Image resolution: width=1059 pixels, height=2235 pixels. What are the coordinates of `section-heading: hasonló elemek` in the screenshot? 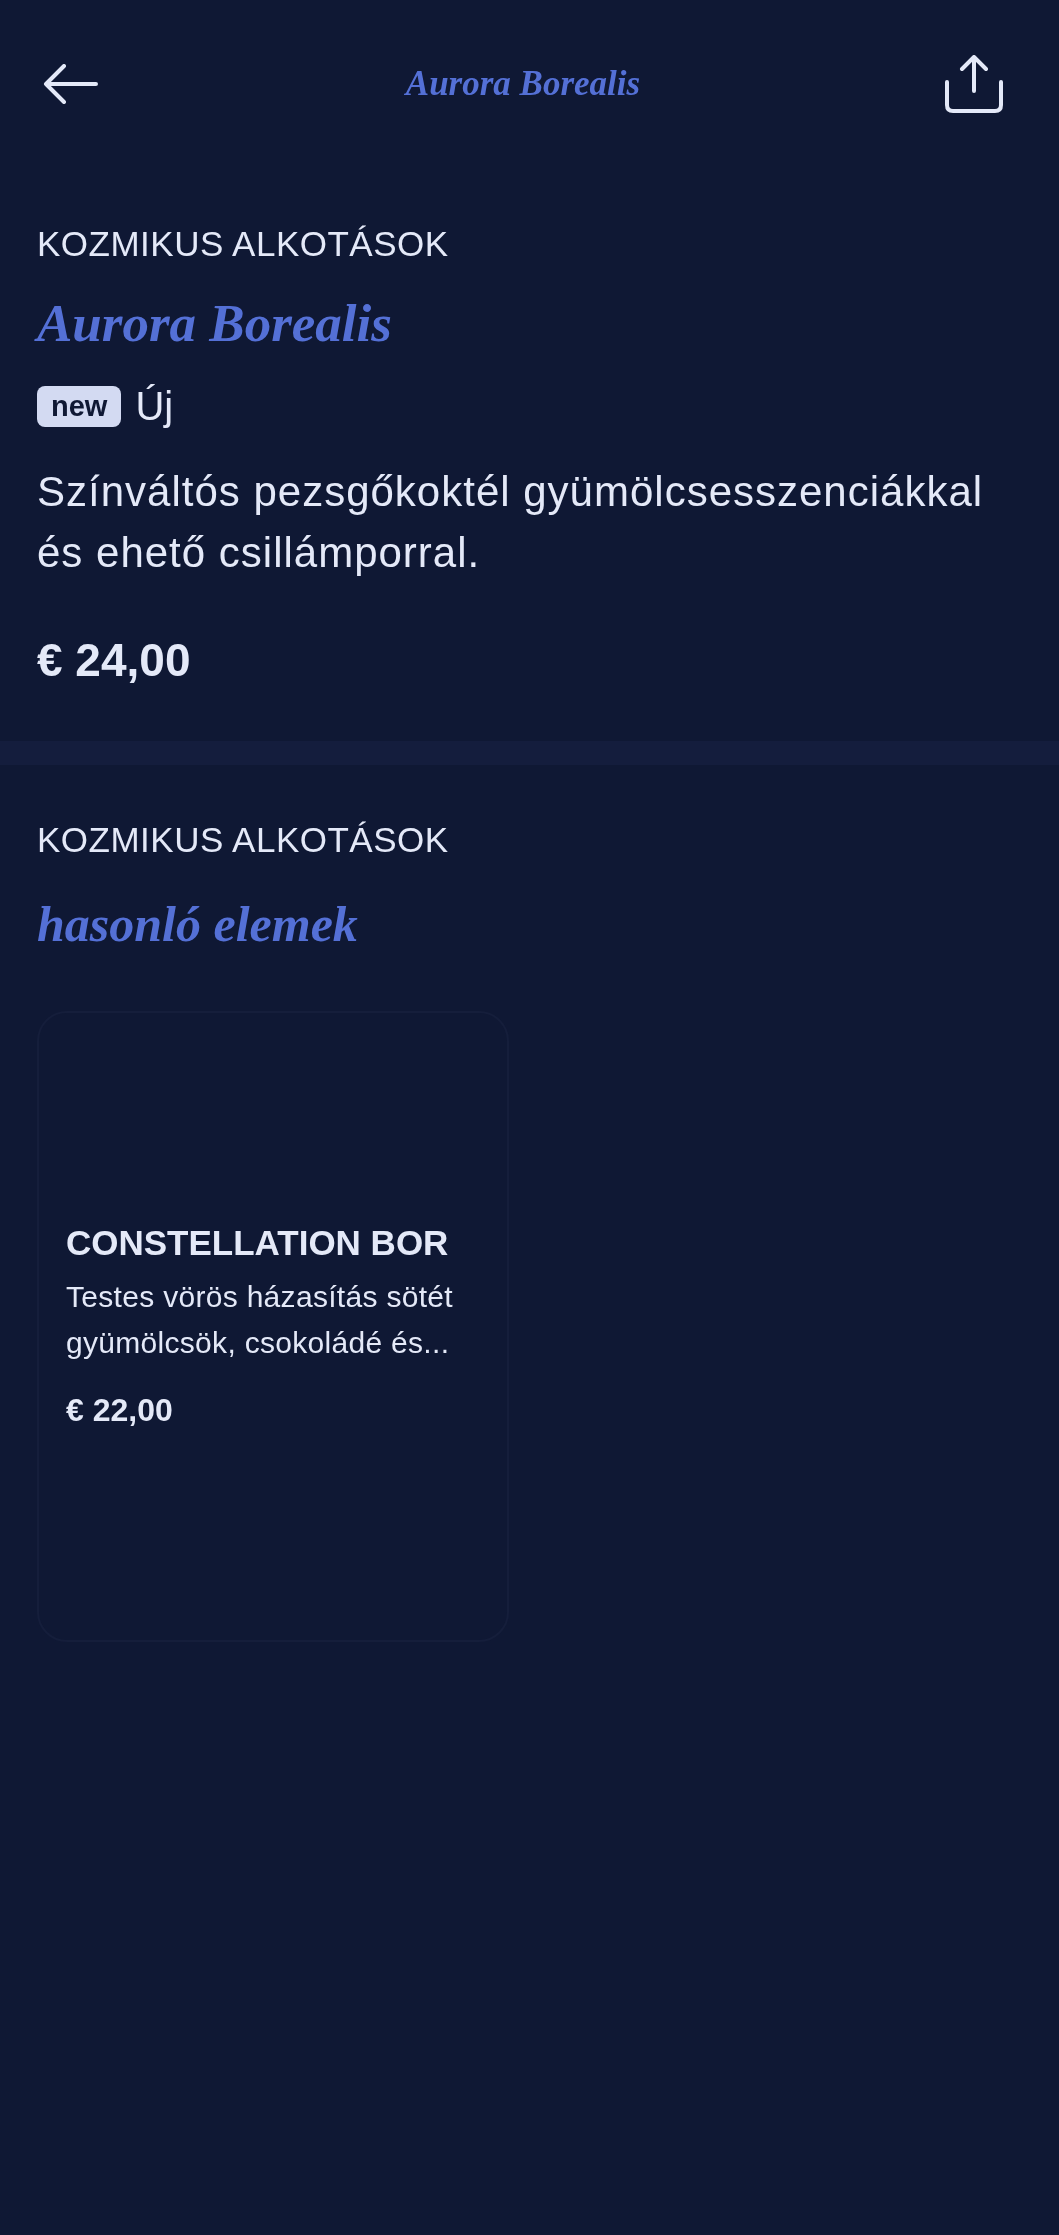 It's located at (197, 924).